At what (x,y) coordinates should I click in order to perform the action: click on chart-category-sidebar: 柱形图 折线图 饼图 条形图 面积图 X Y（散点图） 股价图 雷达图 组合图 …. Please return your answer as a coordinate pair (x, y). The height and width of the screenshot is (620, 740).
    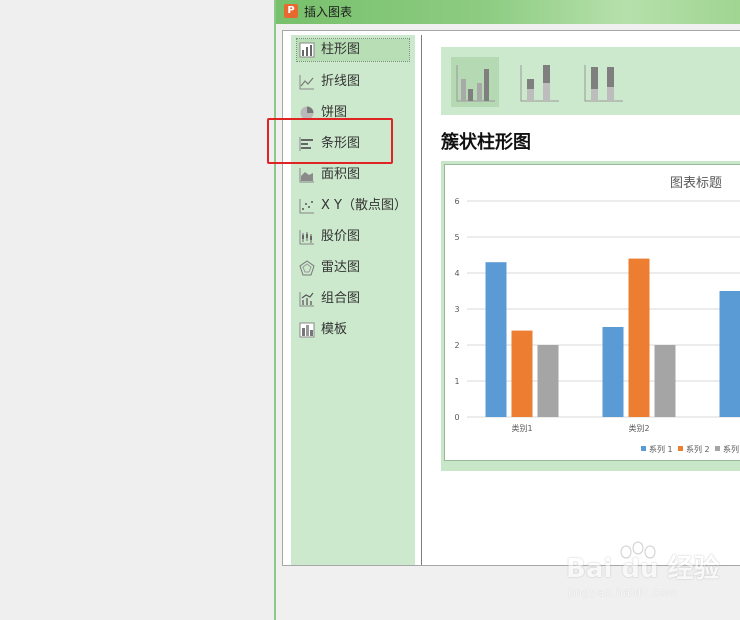
    Looking at the image, I should click on (353, 300).